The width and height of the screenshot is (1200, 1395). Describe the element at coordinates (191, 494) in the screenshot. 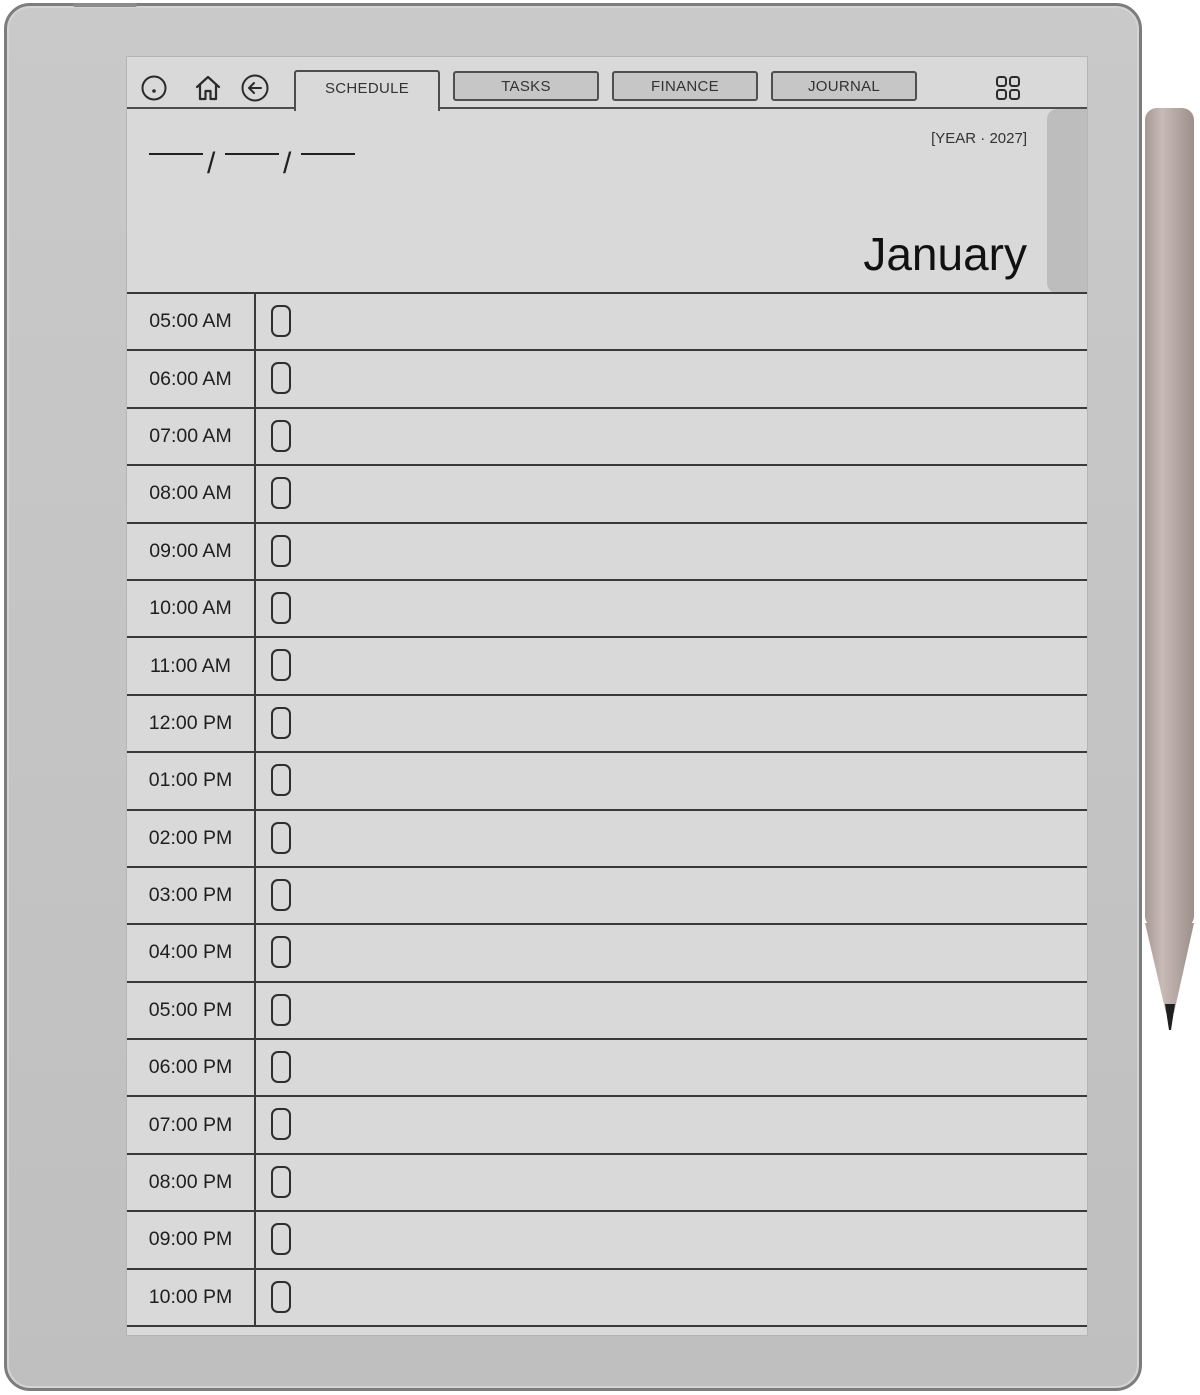

I see `time-label: 08:00 AM` at that location.